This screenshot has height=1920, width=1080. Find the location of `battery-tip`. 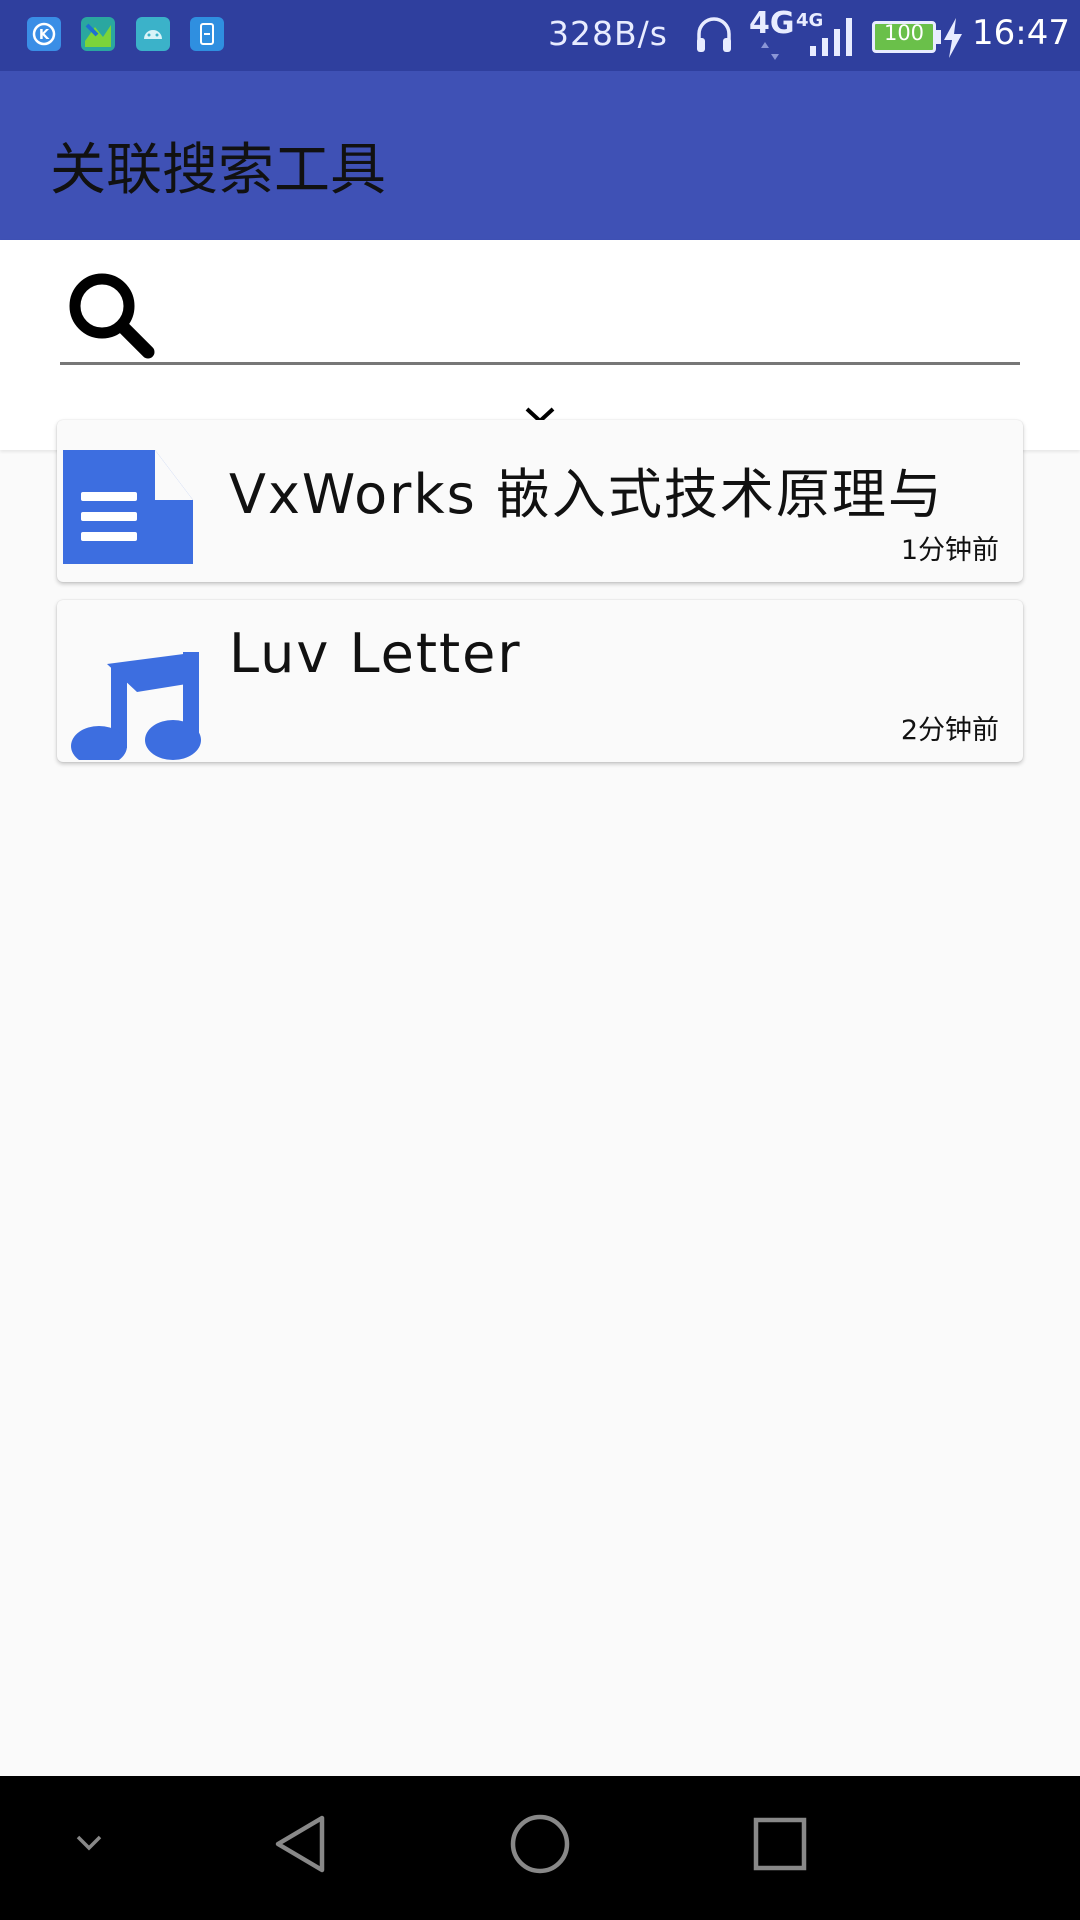

battery-tip is located at coordinates (938, 37).